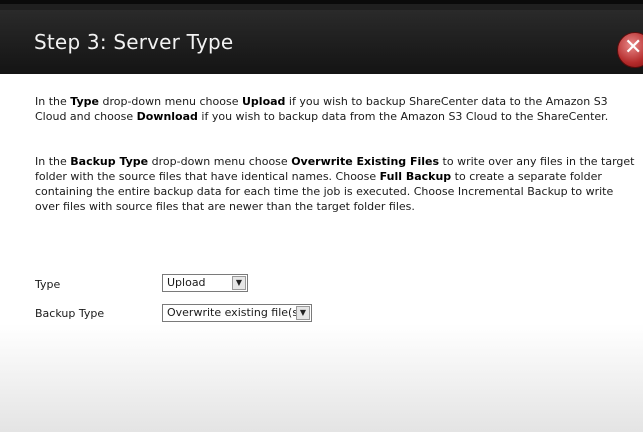  I want to click on backup-type-label: Backup Type, so click(70, 313).